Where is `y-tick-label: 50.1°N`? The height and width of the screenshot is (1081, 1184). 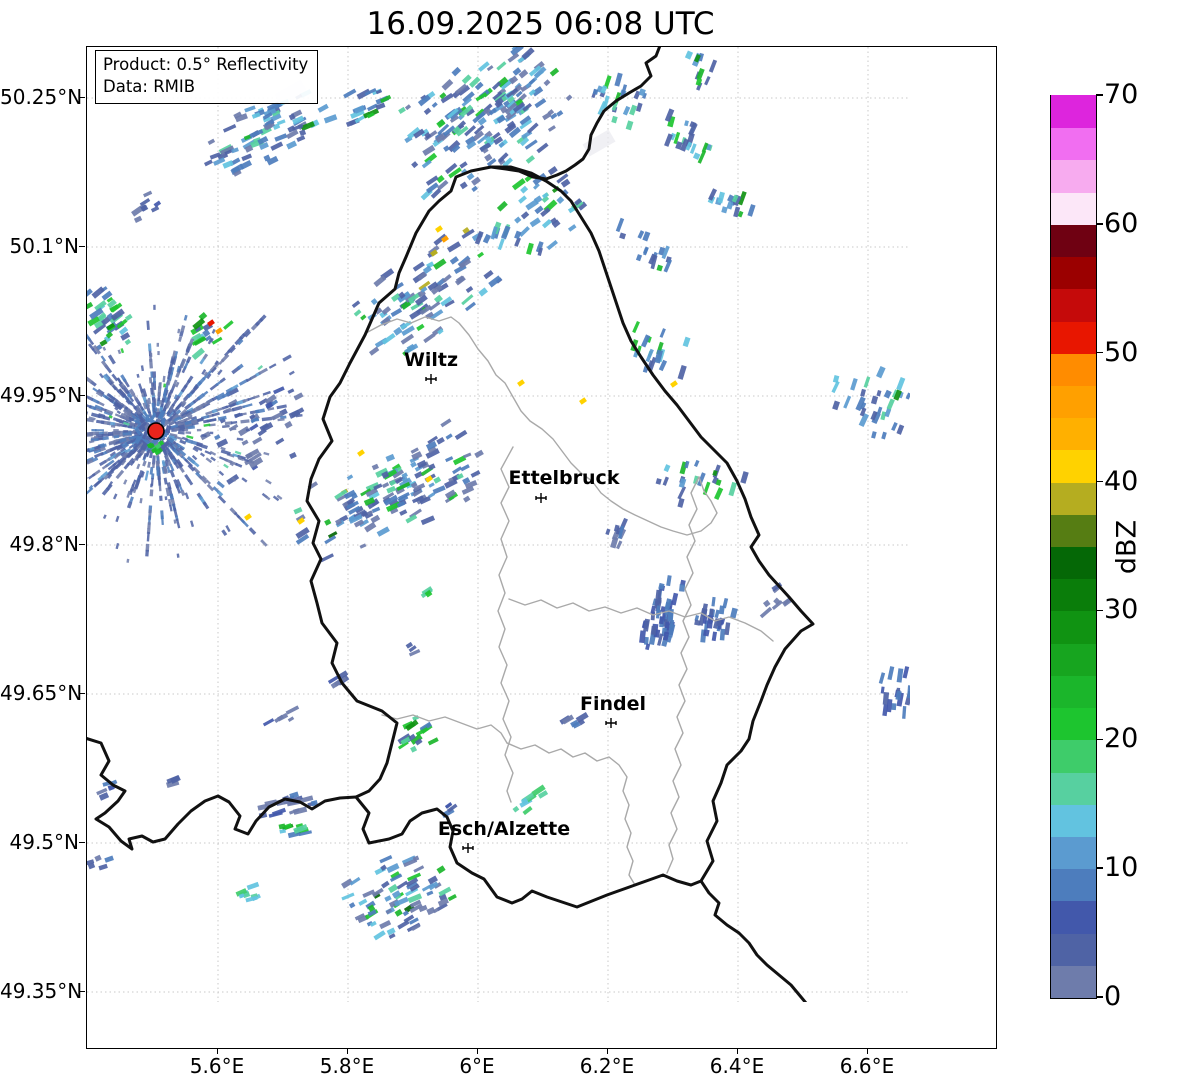
y-tick-label: 50.1°N is located at coordinates (44, 246).